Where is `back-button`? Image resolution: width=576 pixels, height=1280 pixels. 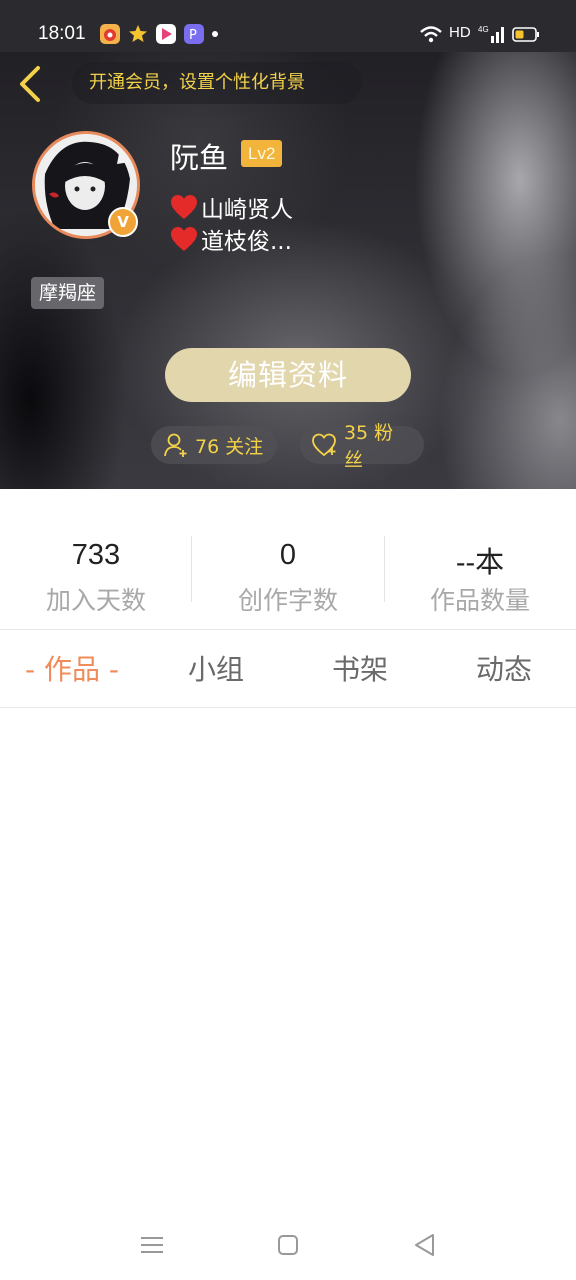
back-button is located at coordinates (32, 84).